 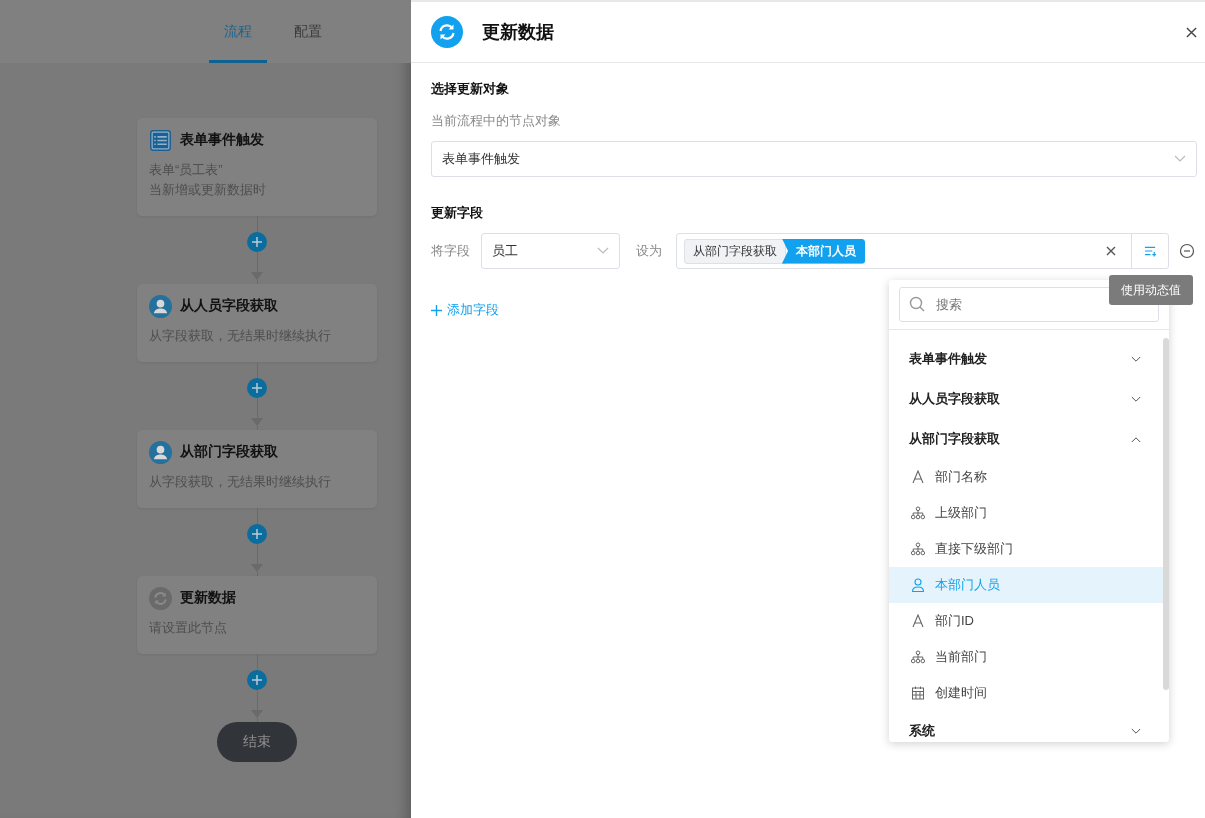 What do you see at coordinates (735, 251) in the screenshot?
I see `value-tag: 从部门字段获取` at bounding box center [735, 251].